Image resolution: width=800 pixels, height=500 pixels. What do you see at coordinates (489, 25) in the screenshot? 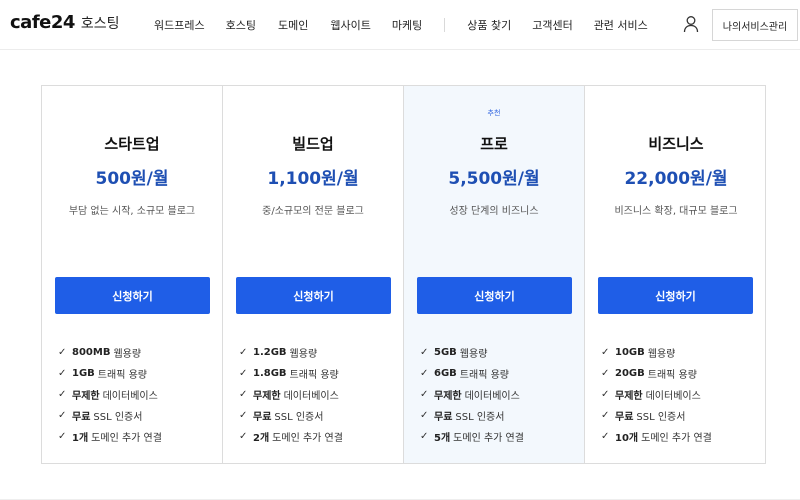
I see `nav-item-find-product: 상품 찾기` at bounding box center [489, 25].